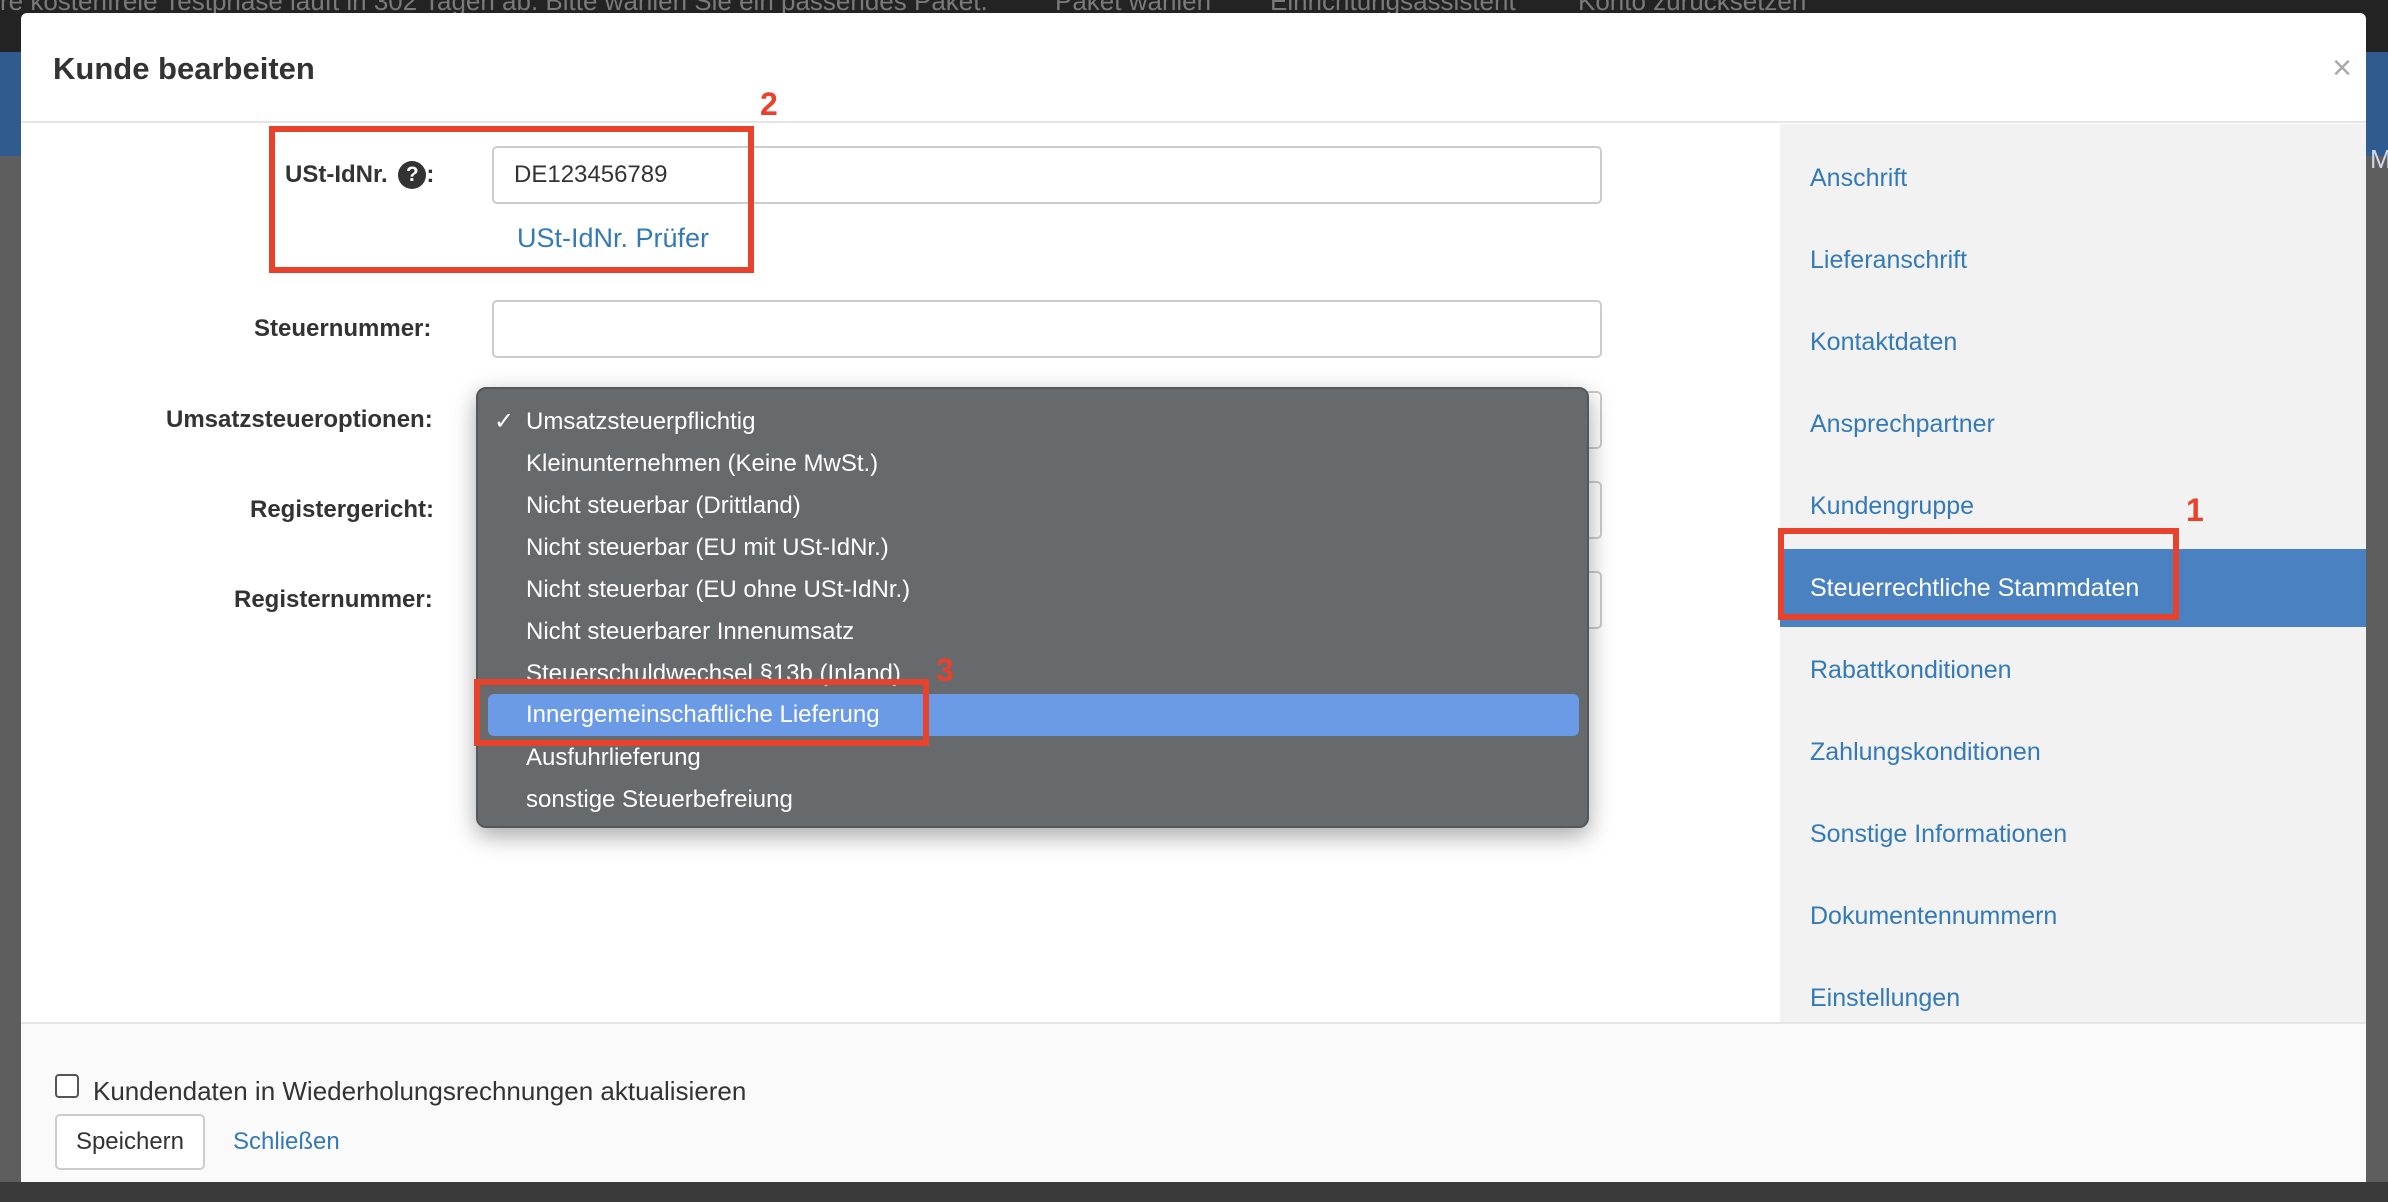  I want to click on sidebar-item-lieferanschrift: Lieferanschrift, so click(2073, 260).